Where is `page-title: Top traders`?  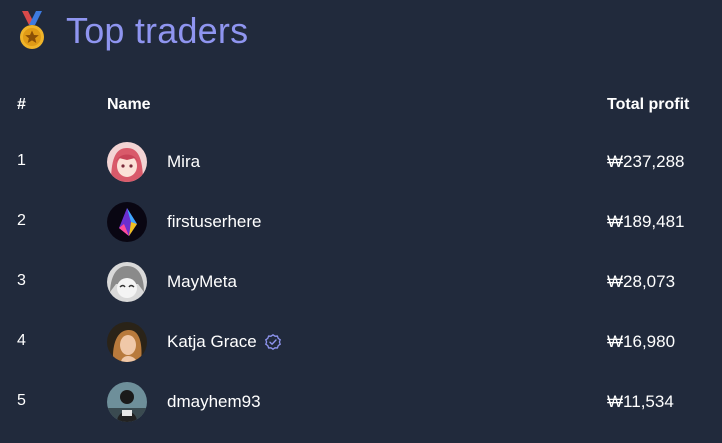 page-title: Top traders is located at coordinates (157, 30).